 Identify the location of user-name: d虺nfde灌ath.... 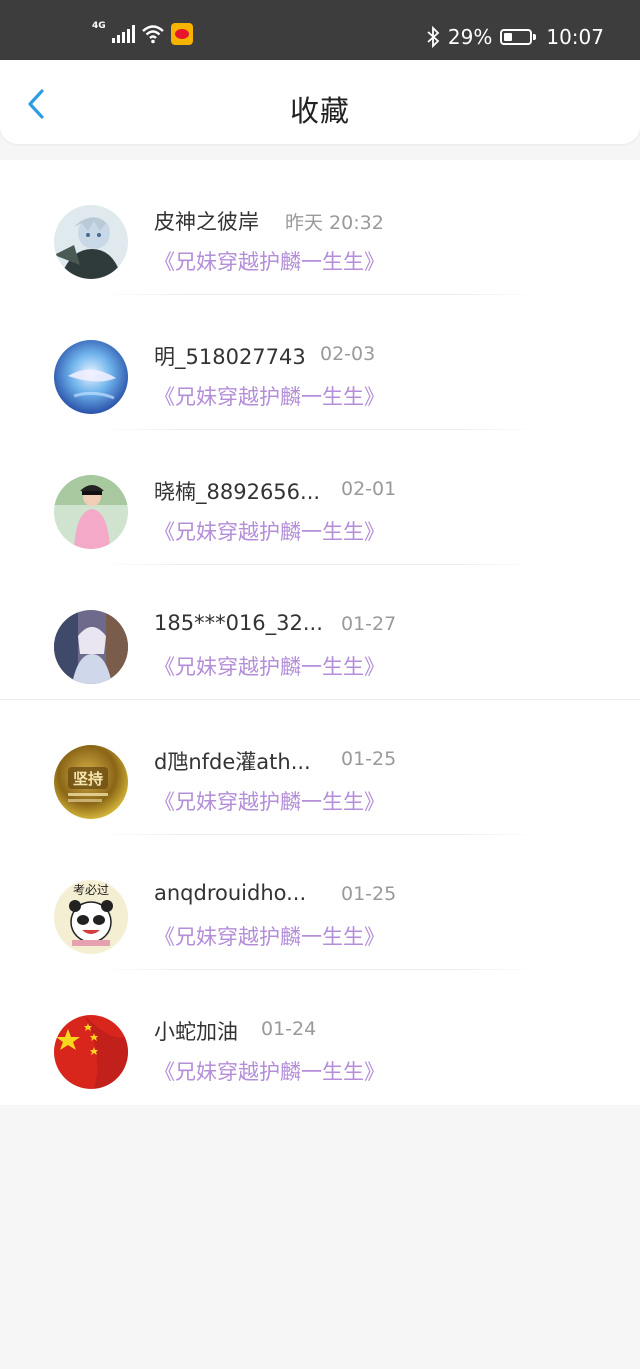
(232, 762).